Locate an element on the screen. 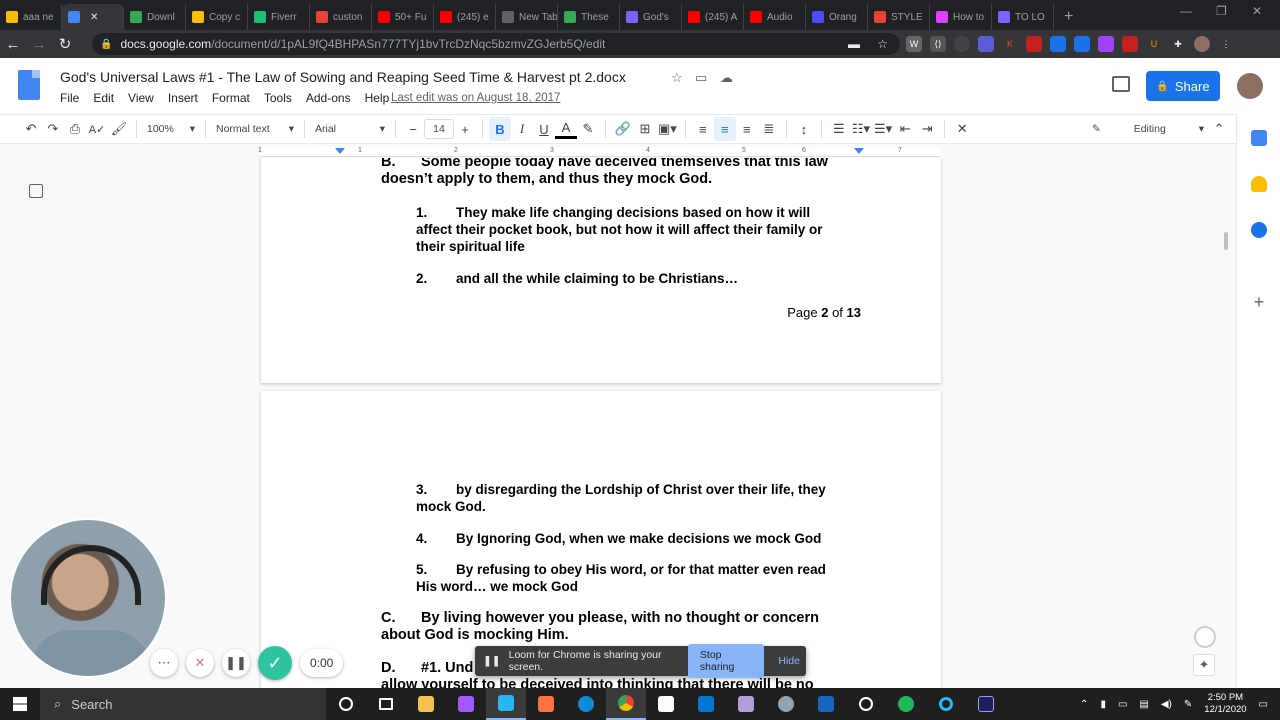 This screenshot has height=720, width=1280. chrome-icon is located at coordinates (626, 704).